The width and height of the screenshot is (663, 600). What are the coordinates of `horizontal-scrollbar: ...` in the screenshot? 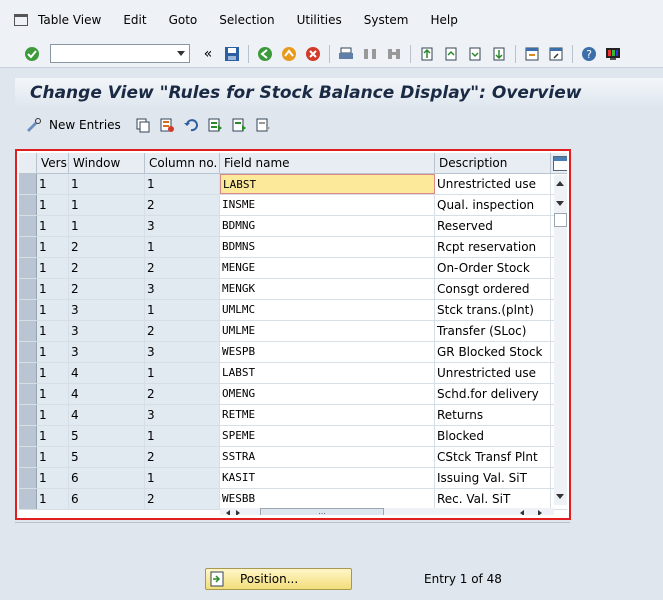 It's located at (387, 511).